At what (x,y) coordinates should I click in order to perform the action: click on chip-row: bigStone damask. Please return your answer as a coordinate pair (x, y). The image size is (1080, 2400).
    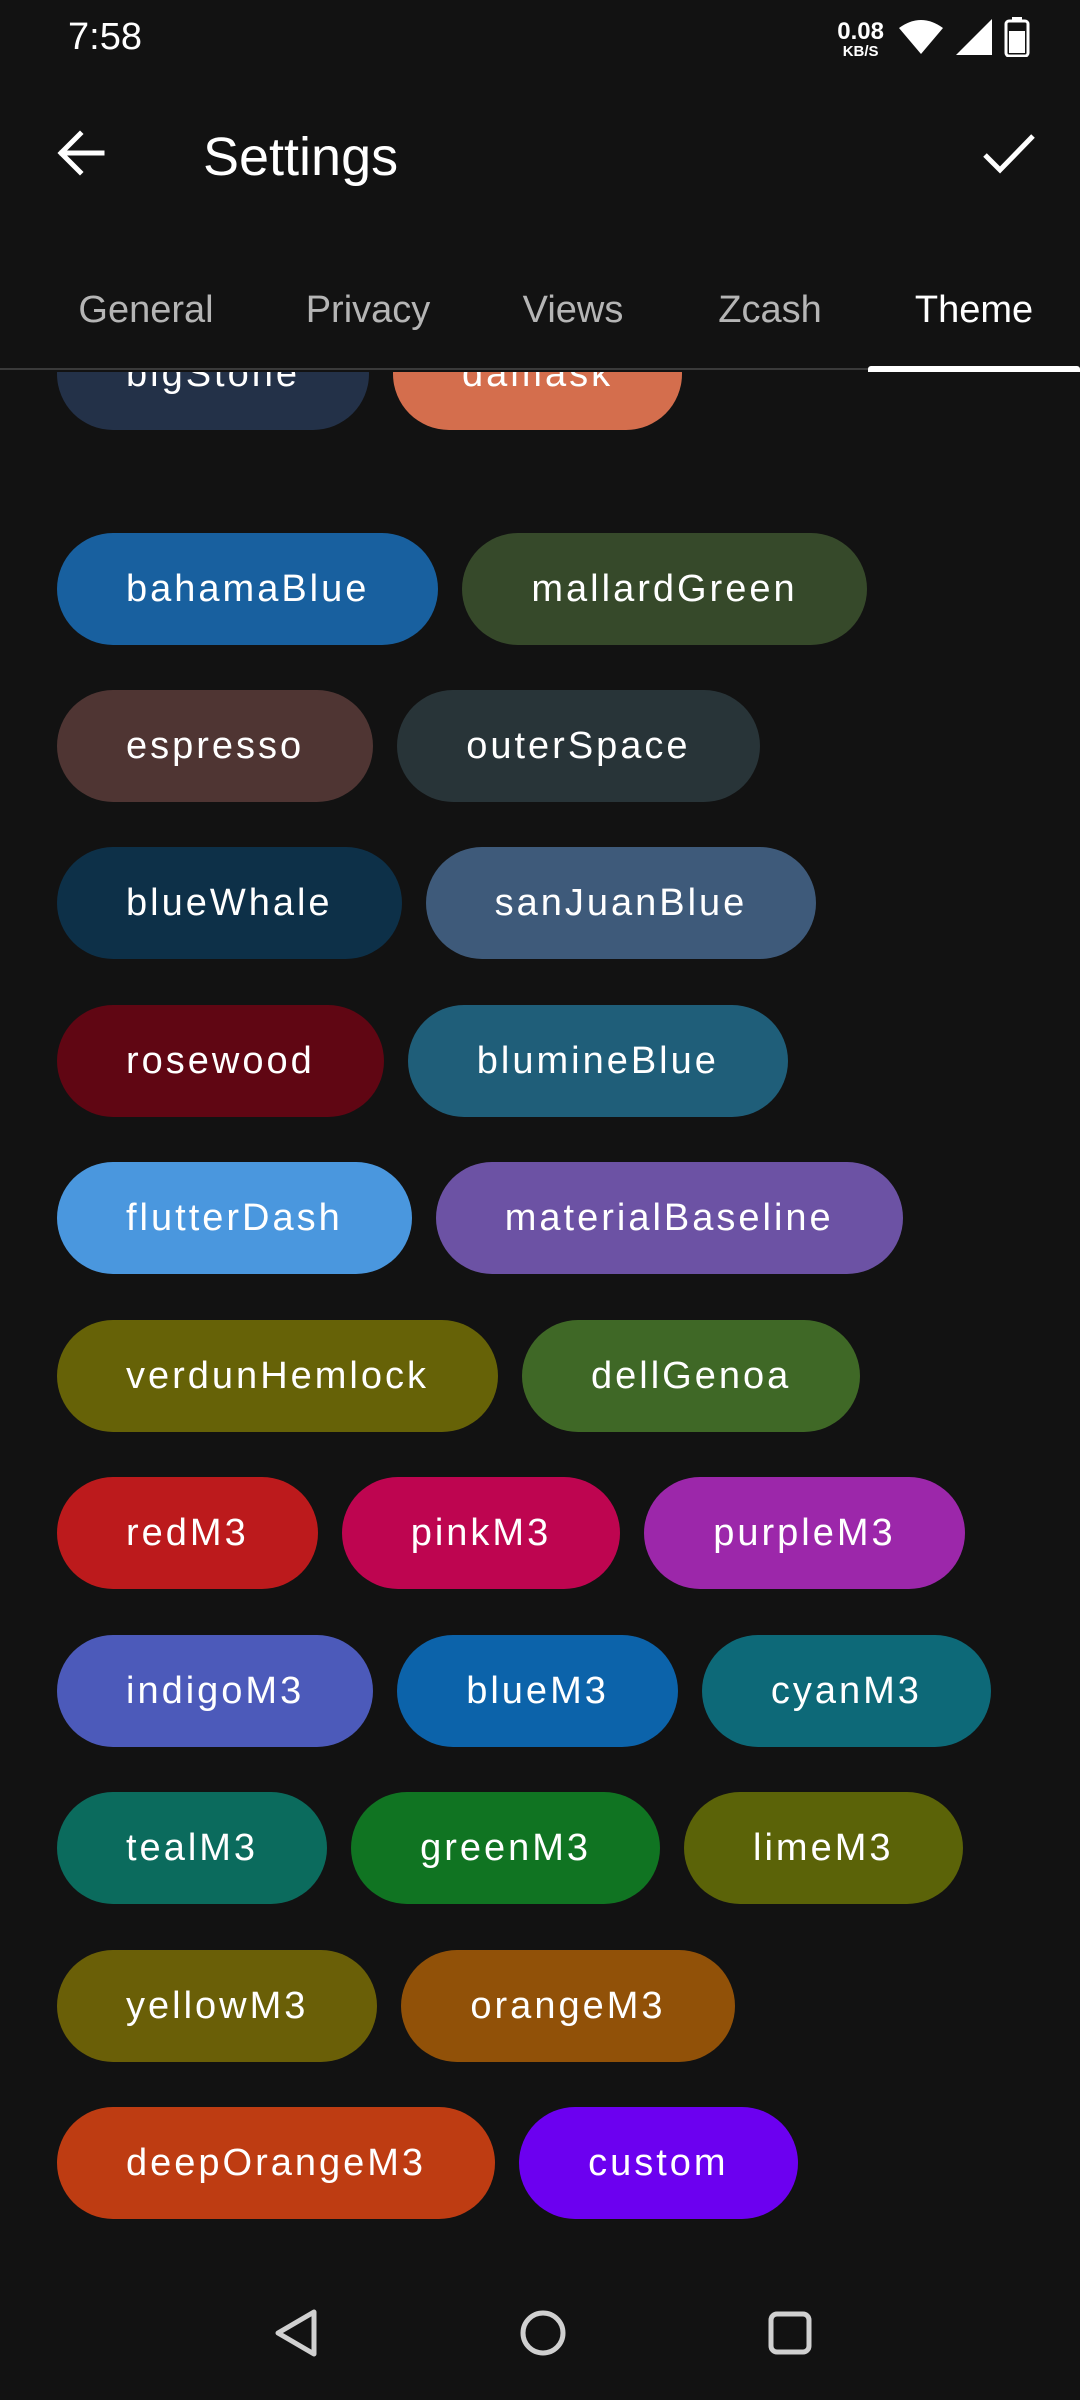
    Looking at the image, I should click on (370, 401).